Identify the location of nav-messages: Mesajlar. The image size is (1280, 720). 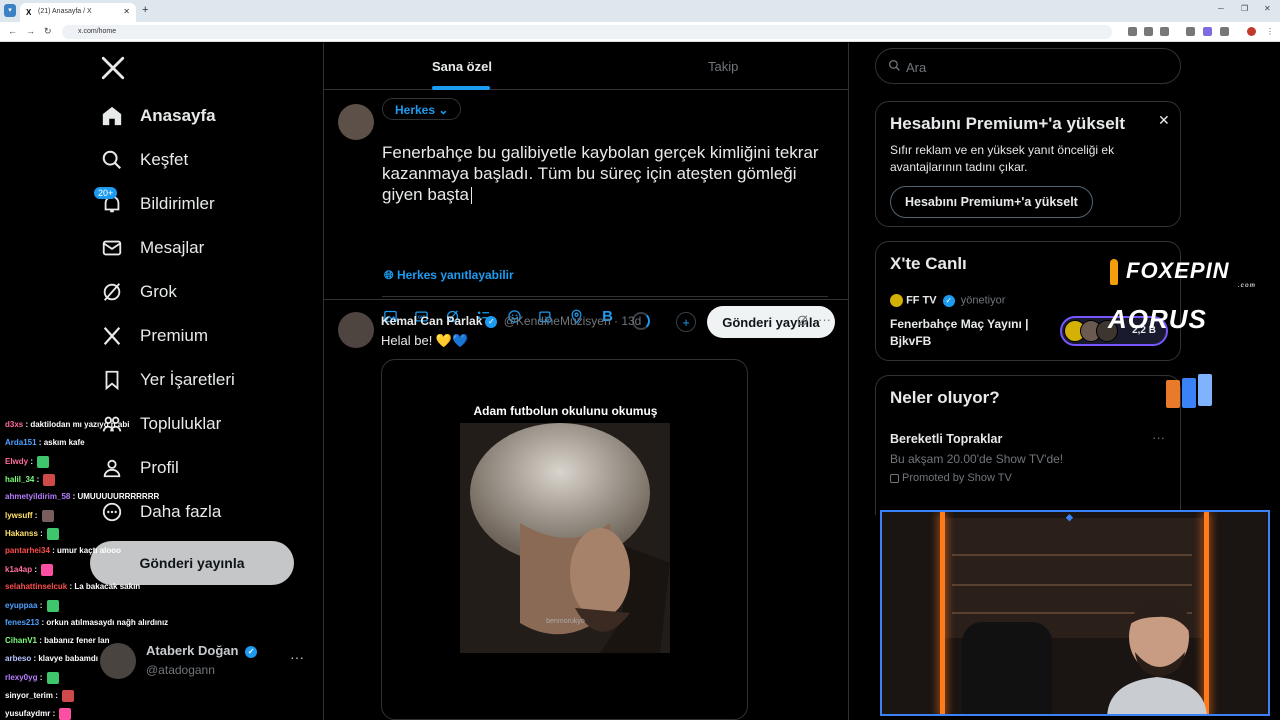
(152, 248).